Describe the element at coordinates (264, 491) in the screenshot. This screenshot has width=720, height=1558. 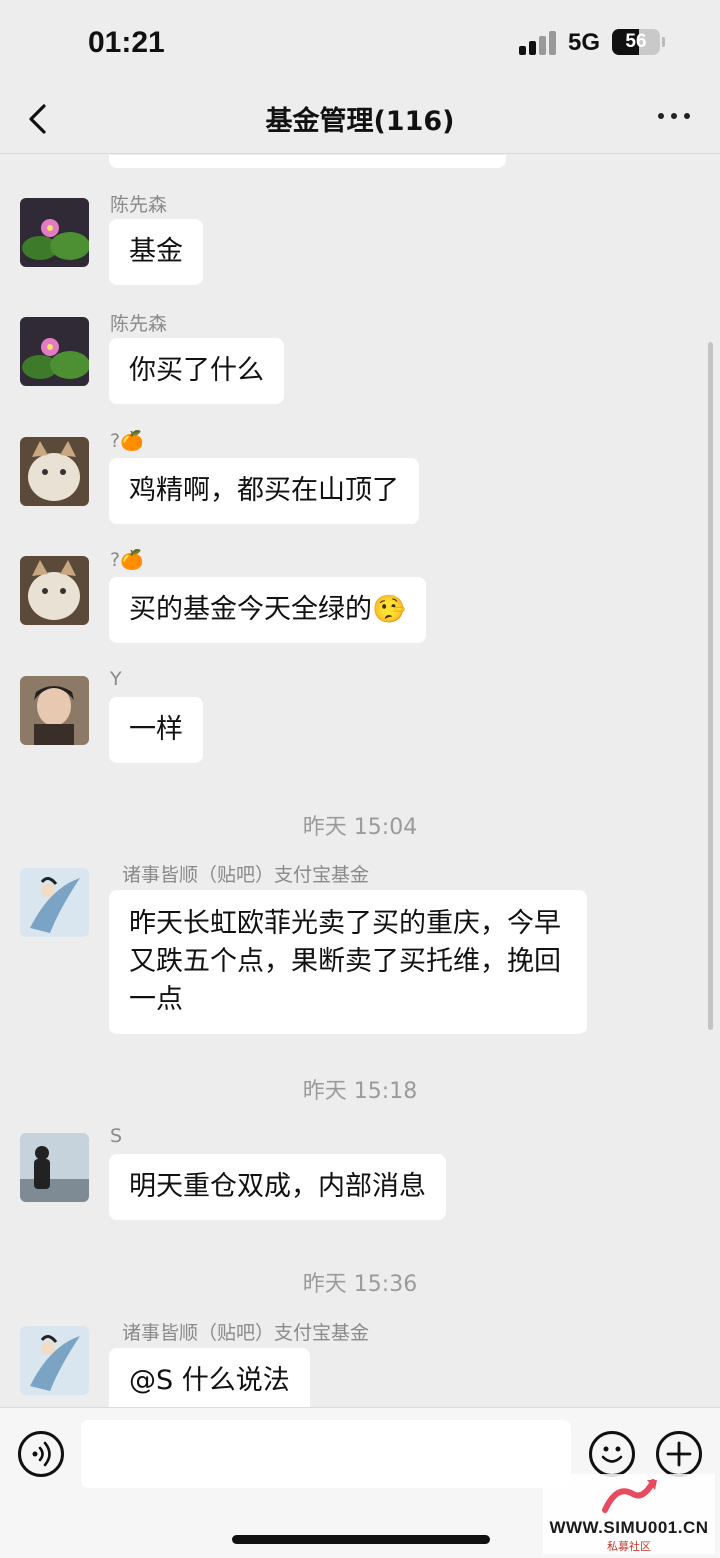
I see `message-bubble: 鸡精啊，都买在山顶了` at that location.